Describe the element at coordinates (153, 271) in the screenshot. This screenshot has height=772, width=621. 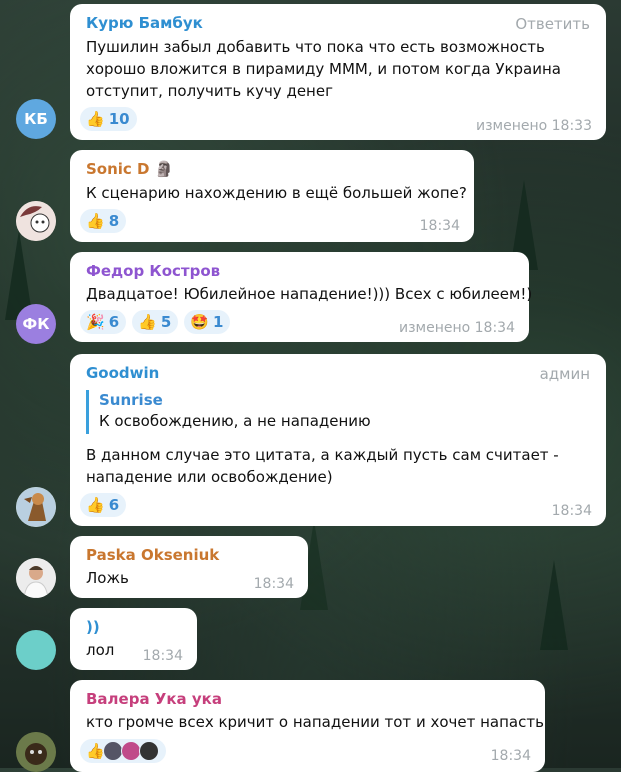
I see `sender-name: Федор Костров` at that location.